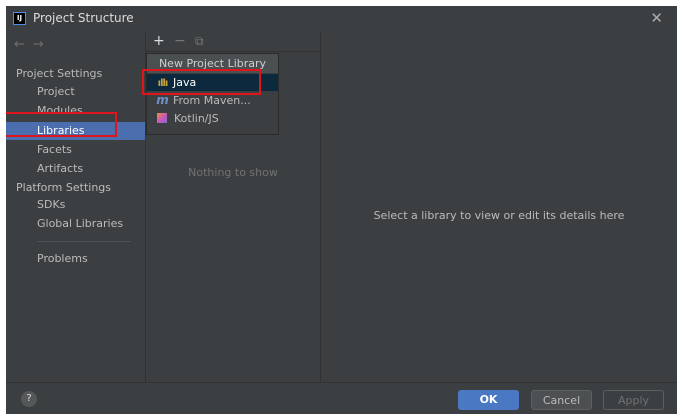 This screenshot has width=683, height=420. I want to click on popup-item-label: Java, so click(185, 82).